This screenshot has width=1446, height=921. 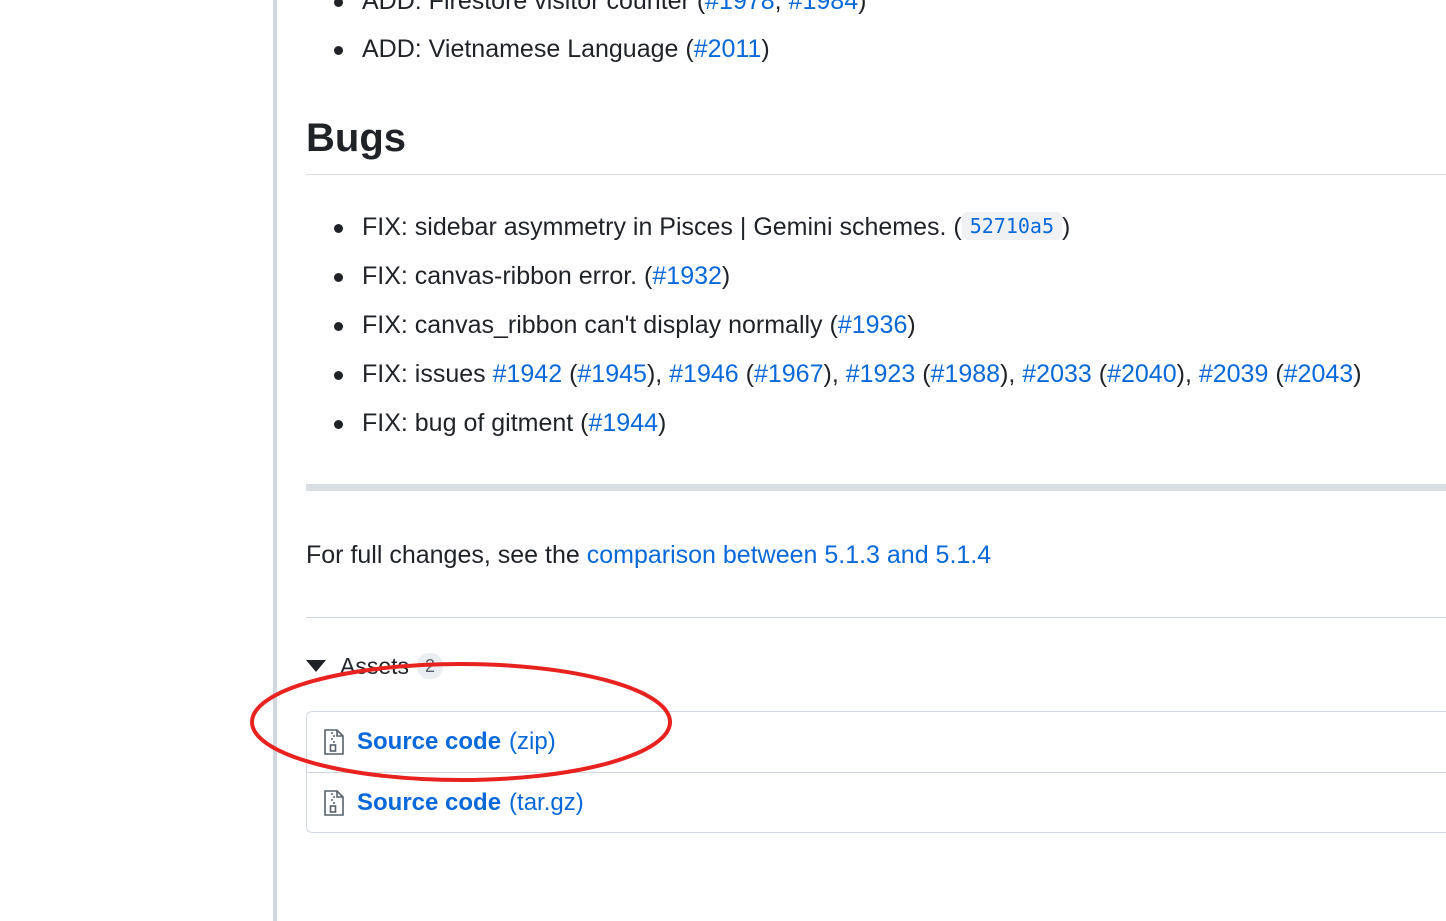 I want to click on commit-hash-link: 52710a5, so click(x=1012, y=226).